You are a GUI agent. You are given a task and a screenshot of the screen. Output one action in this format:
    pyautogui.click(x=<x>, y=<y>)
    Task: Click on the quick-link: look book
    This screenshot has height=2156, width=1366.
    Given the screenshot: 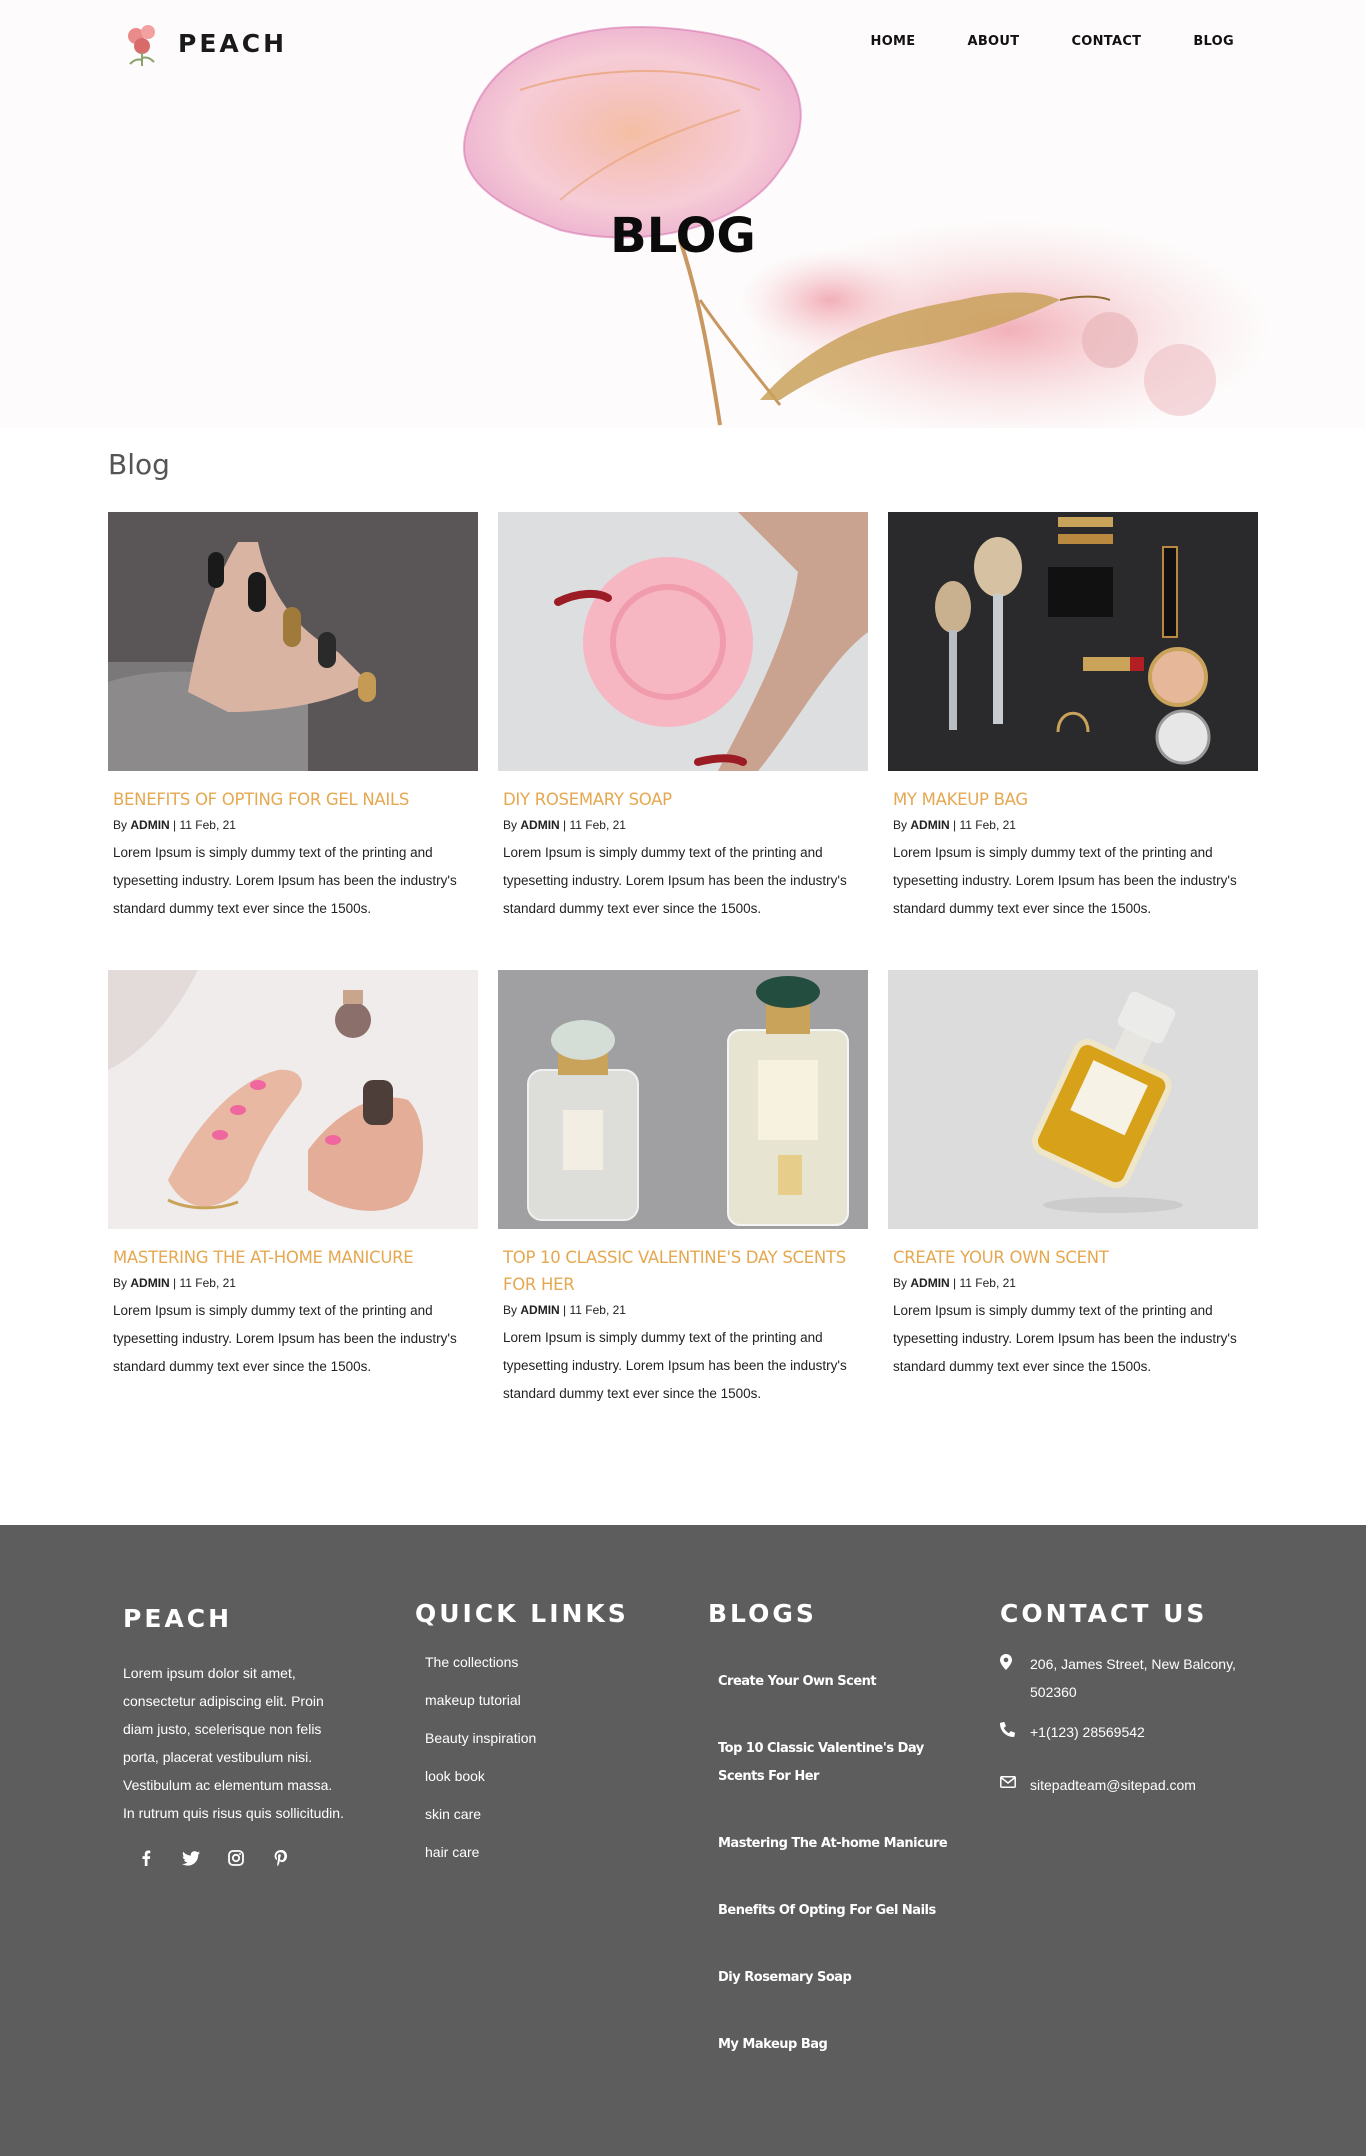 What is the action you would take?
    pyautogui.click(x=527, y=1776)
    